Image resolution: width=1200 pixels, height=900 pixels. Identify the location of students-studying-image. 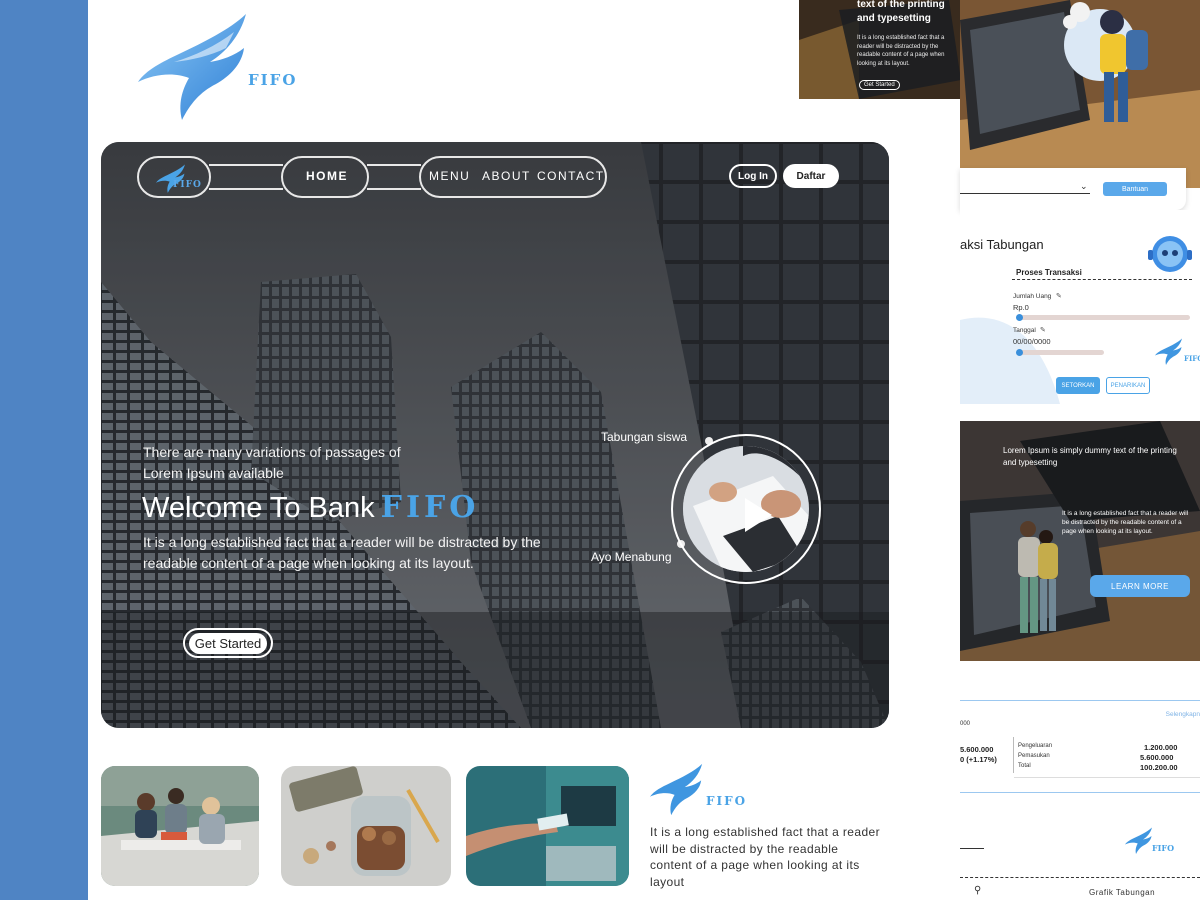
(180, 826).